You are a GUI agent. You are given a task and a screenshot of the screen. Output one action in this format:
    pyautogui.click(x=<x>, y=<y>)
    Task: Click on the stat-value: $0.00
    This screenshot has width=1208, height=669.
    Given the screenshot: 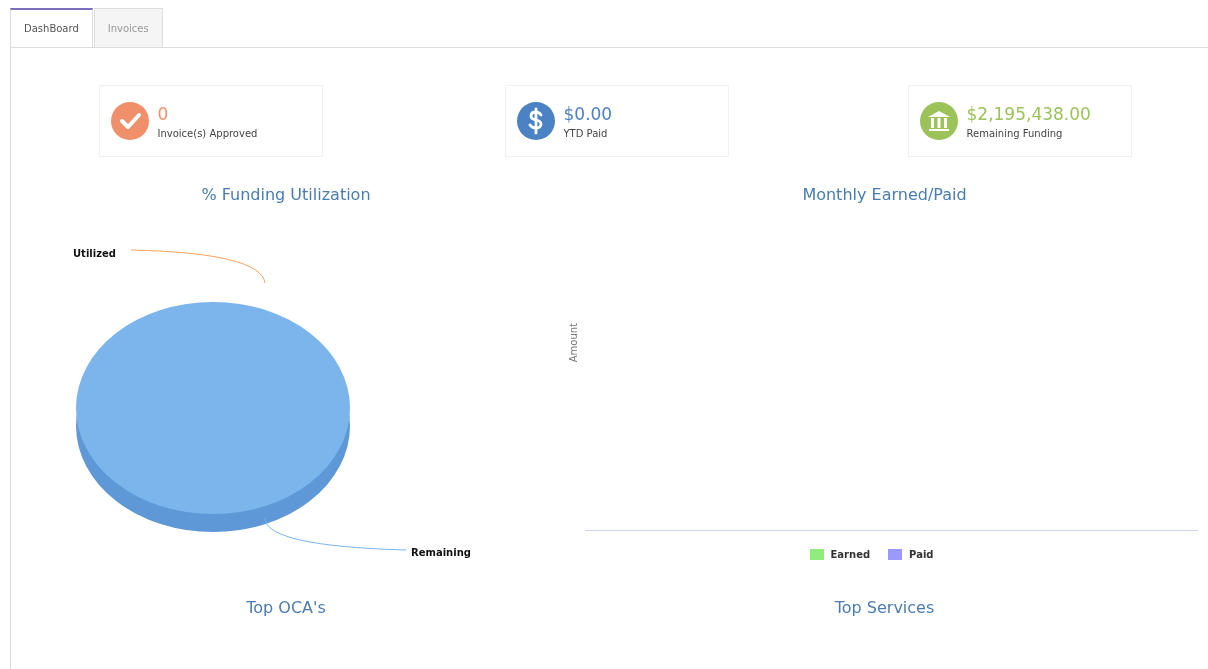 What is the action you would take?
    pyautogui.click(x=588, y=114)
    